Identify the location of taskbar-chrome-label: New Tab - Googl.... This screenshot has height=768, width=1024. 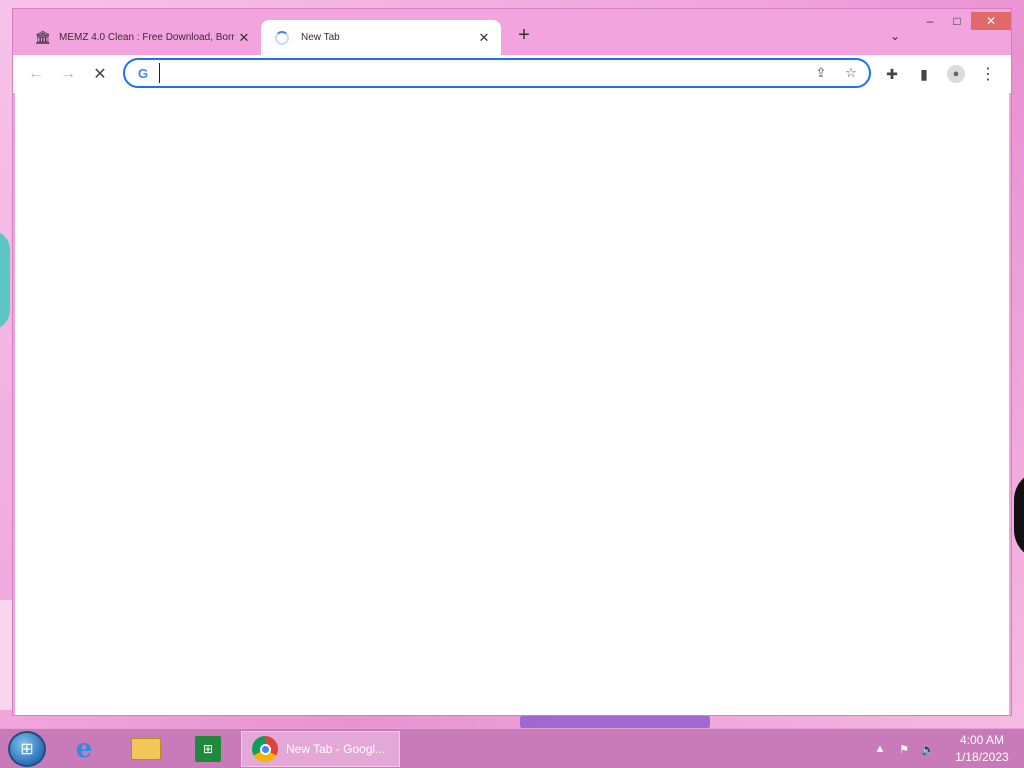
(336, 749).